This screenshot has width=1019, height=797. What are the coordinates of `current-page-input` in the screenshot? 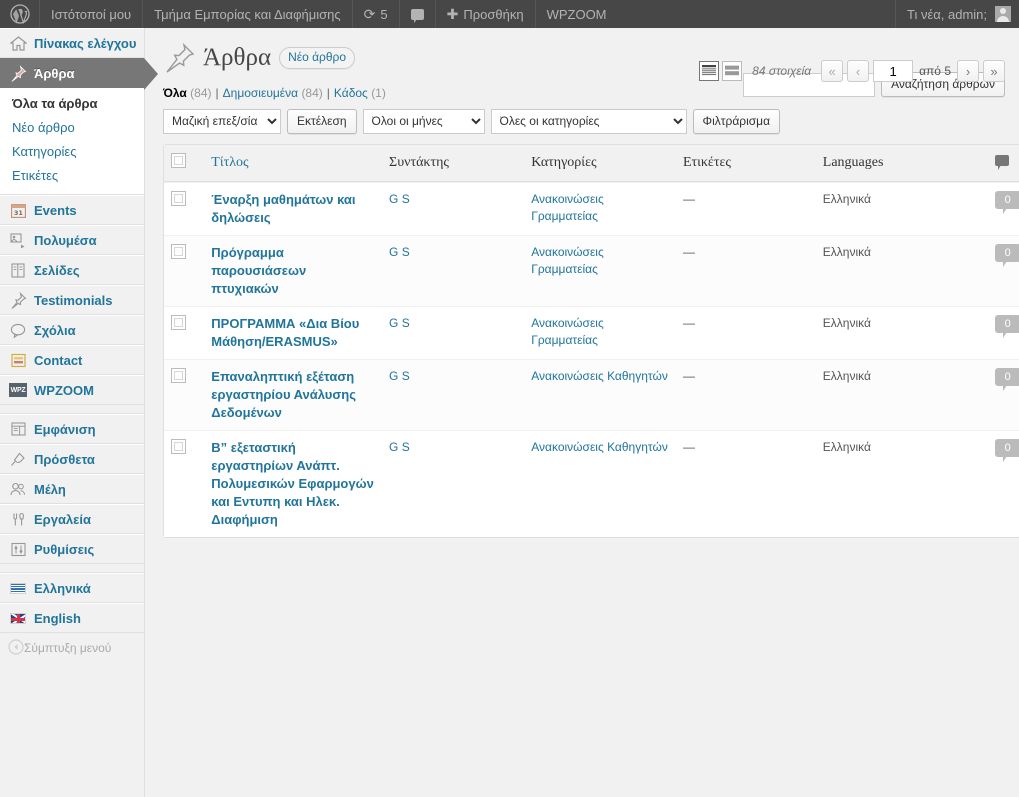 It's located at (893, 71).